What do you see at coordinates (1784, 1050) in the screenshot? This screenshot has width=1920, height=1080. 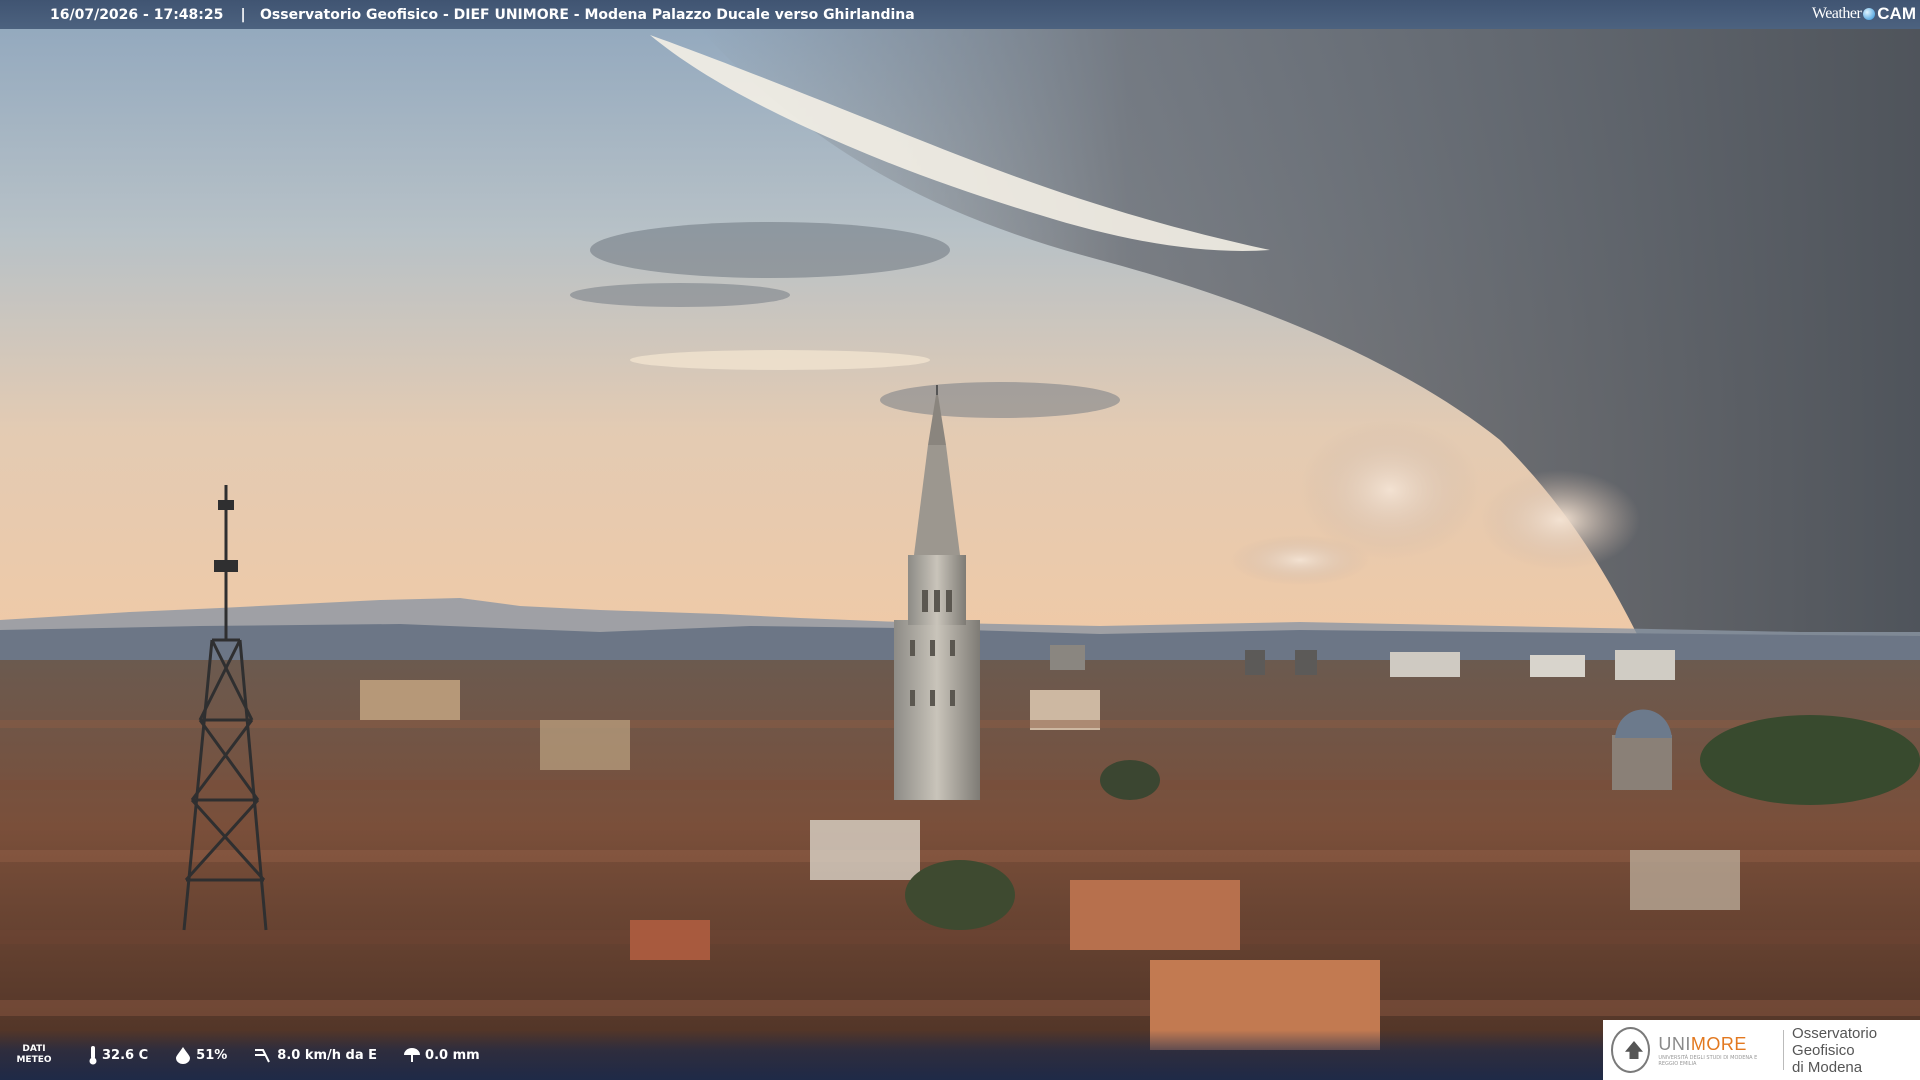 I see `logo-divider` at bounding box center [1784, 1050].